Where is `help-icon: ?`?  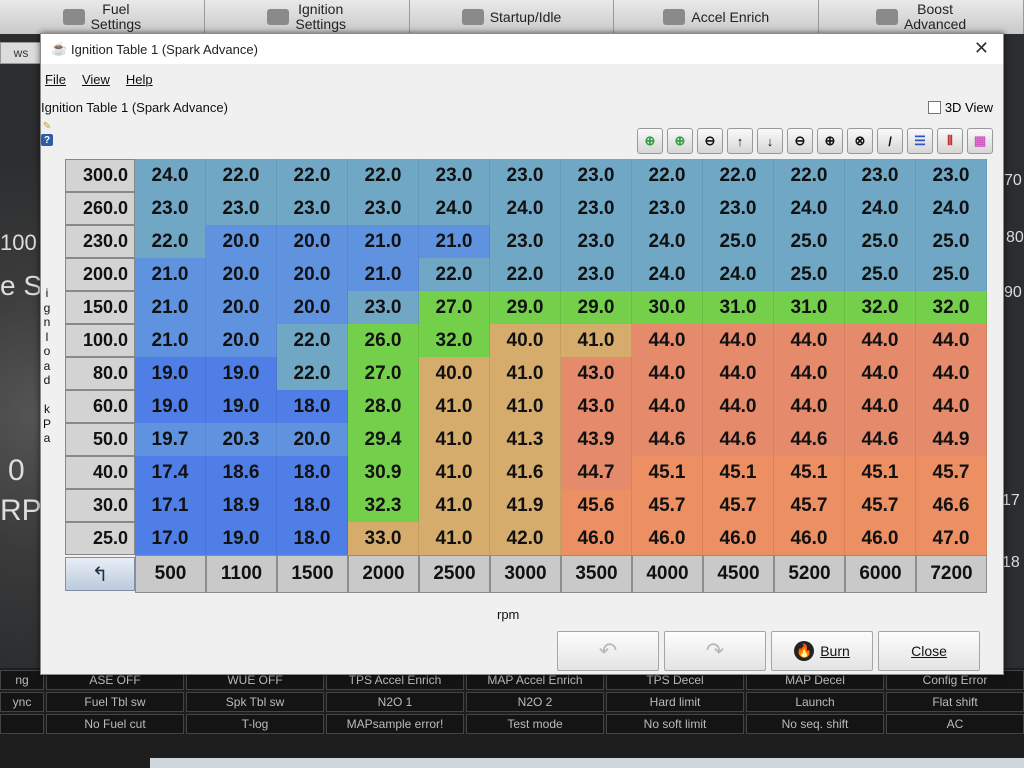
help-icon: ? is located at coordinates (47, 140).